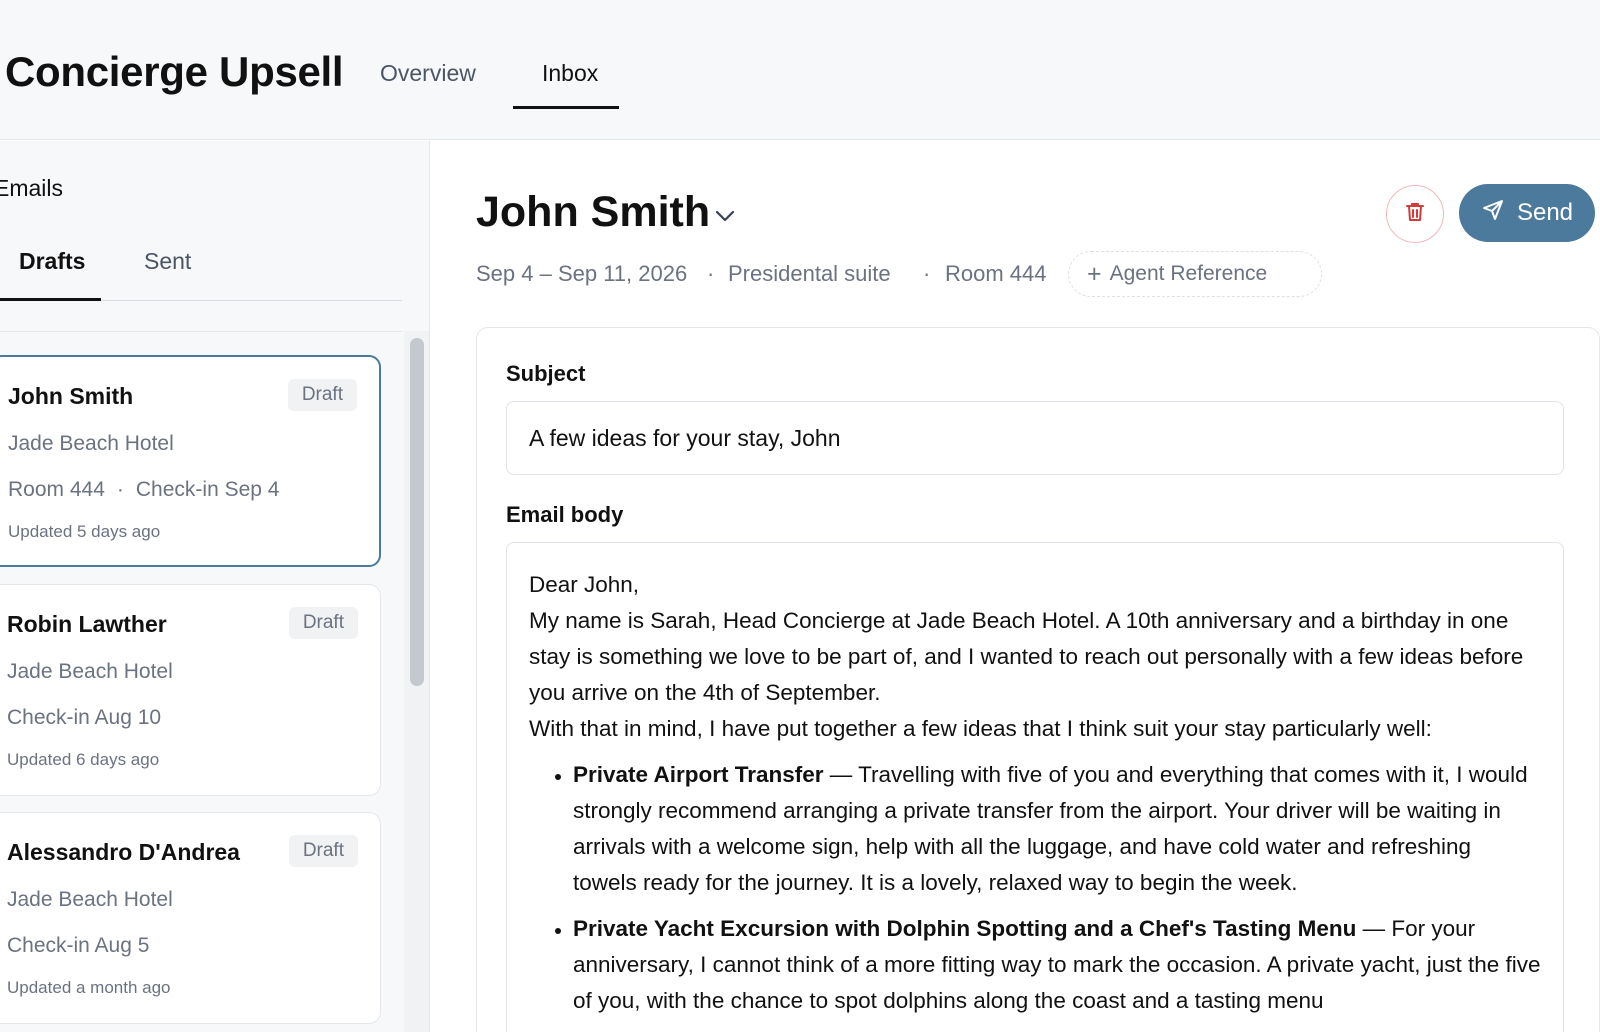  What do you see at coordinates (71, 396) in the screenshot?
I see `card-guest-name: John Smith` at bounding box center [71, 396].